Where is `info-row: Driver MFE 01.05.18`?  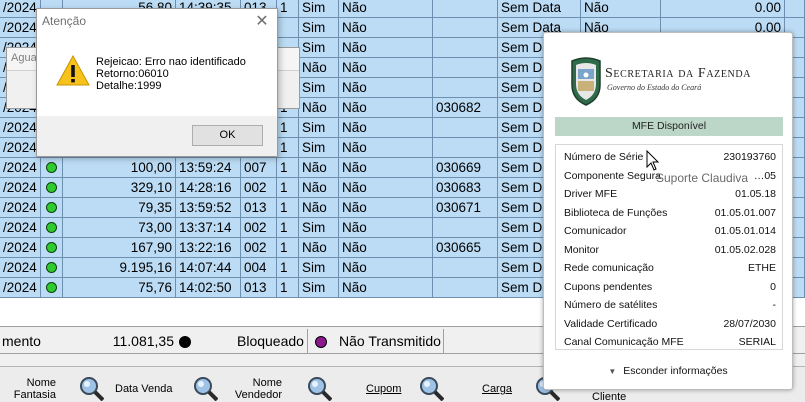
info-row: Driver MFE 01.05.18 is located at coordinates (670, 194).